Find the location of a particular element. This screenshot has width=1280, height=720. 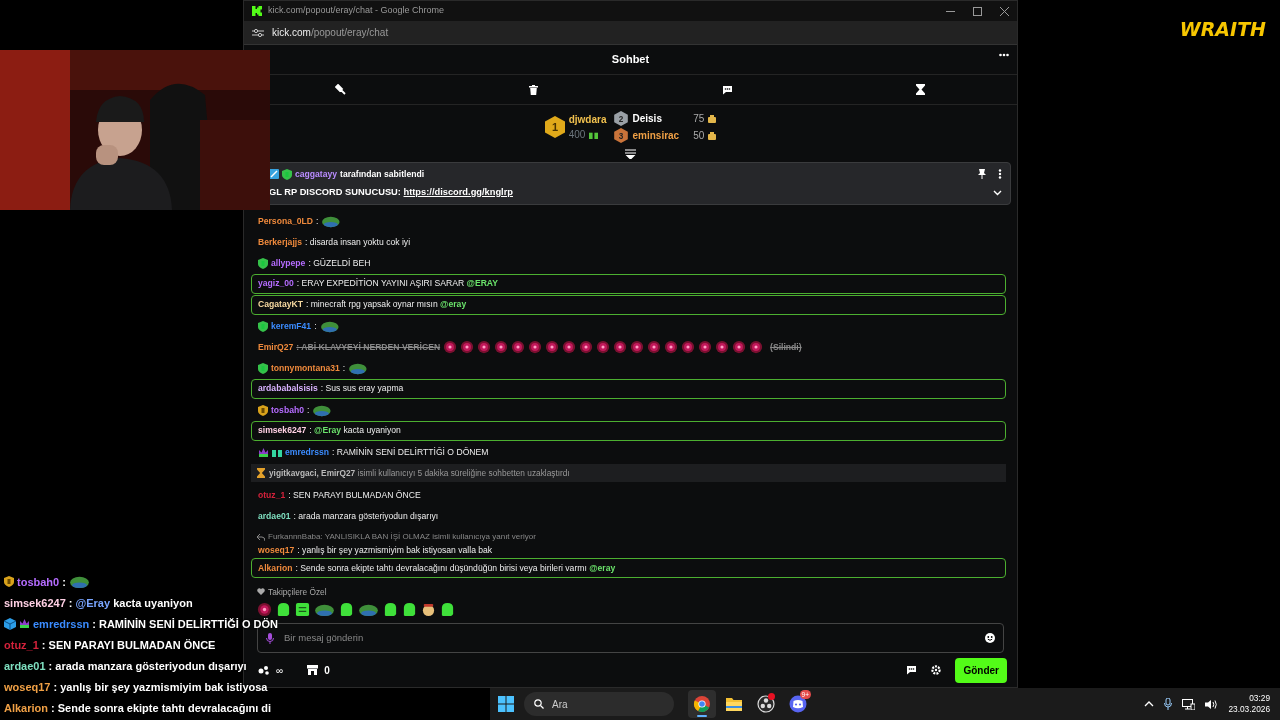

game-controller-icon is located at coordinates (798, 704).